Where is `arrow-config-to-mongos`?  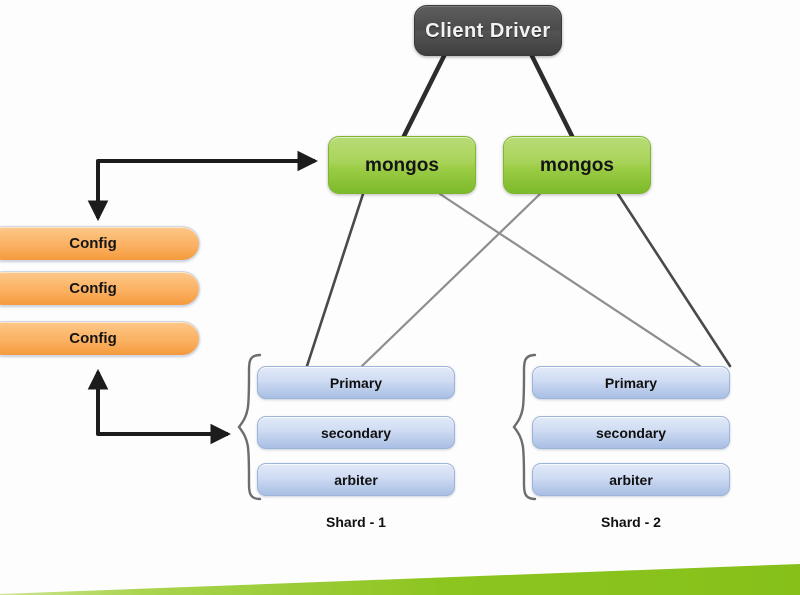
arrow-config-to-mongos is located at coordinates (203, 186).